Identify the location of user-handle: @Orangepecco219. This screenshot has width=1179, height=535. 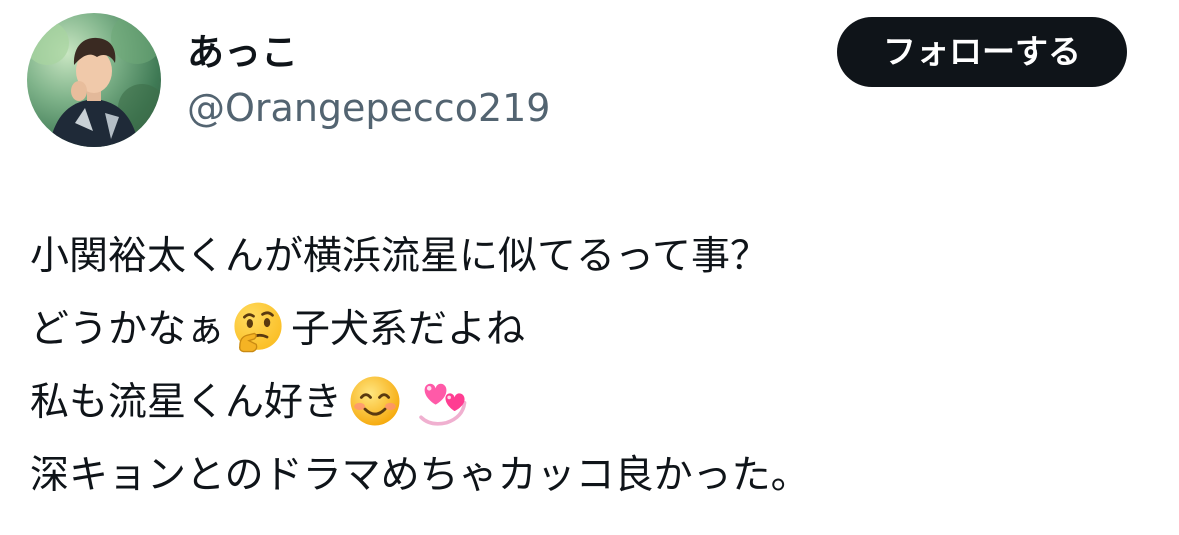
(368, 108).